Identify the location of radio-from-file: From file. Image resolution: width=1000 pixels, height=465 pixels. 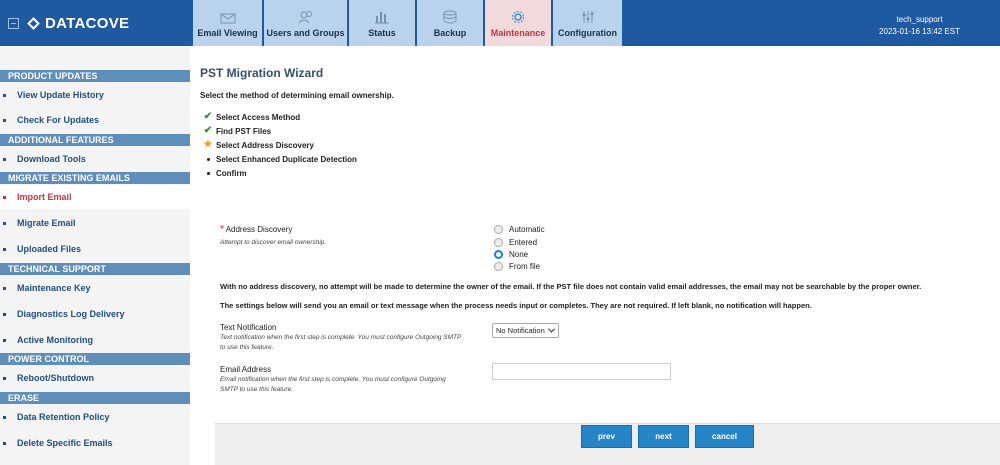
(517, 266).